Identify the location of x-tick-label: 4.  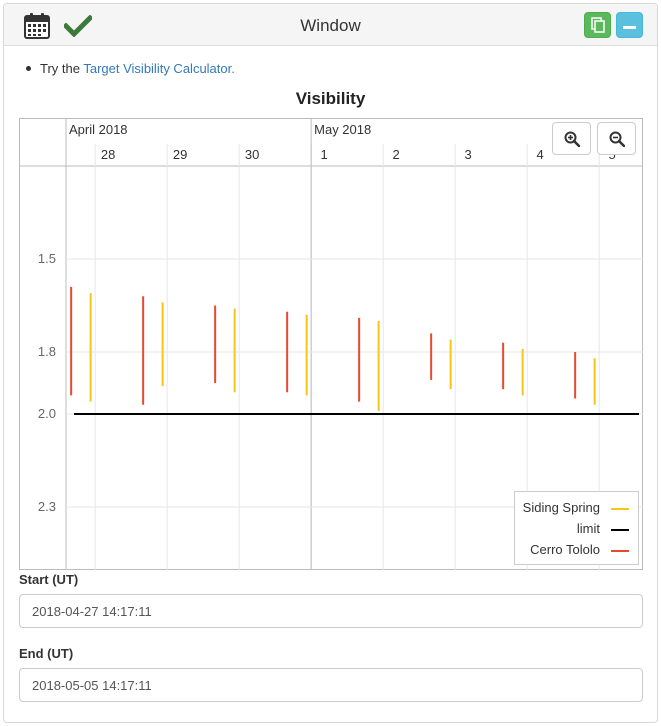
(540, 154).